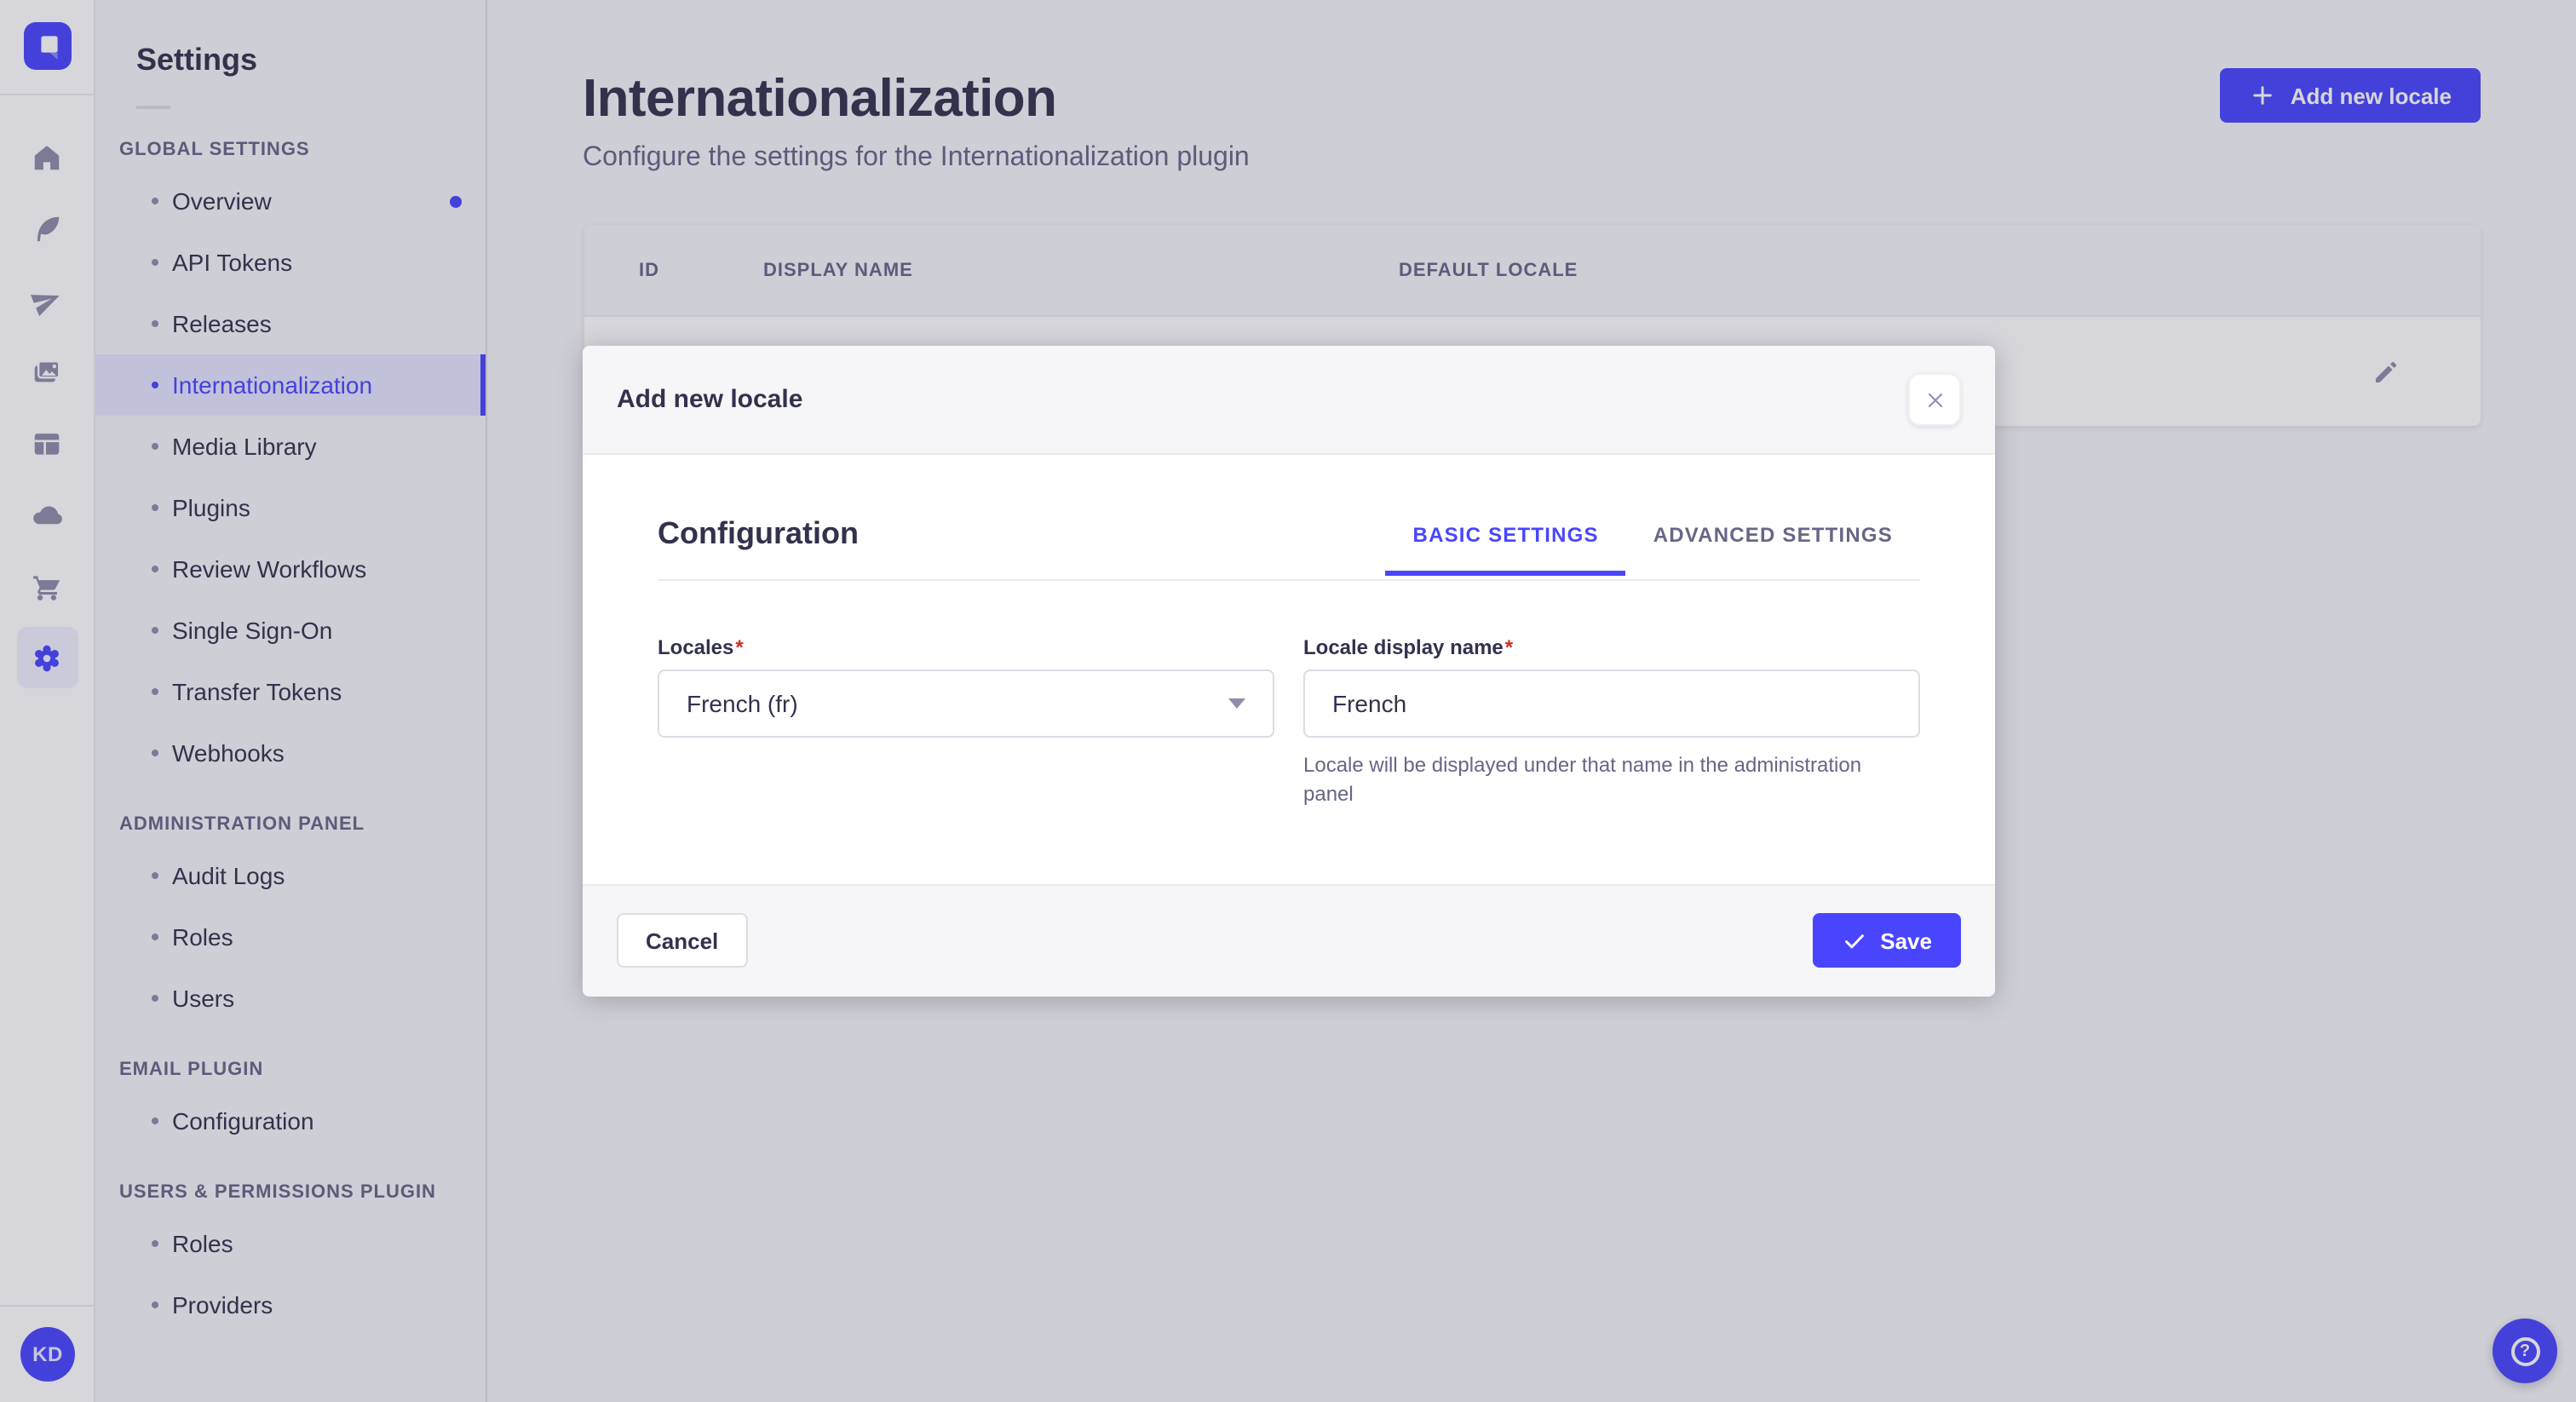 This screenshot has height=1402, width=2576. I want to click on locales-field: Locales * French (fr), so click(966, 721).